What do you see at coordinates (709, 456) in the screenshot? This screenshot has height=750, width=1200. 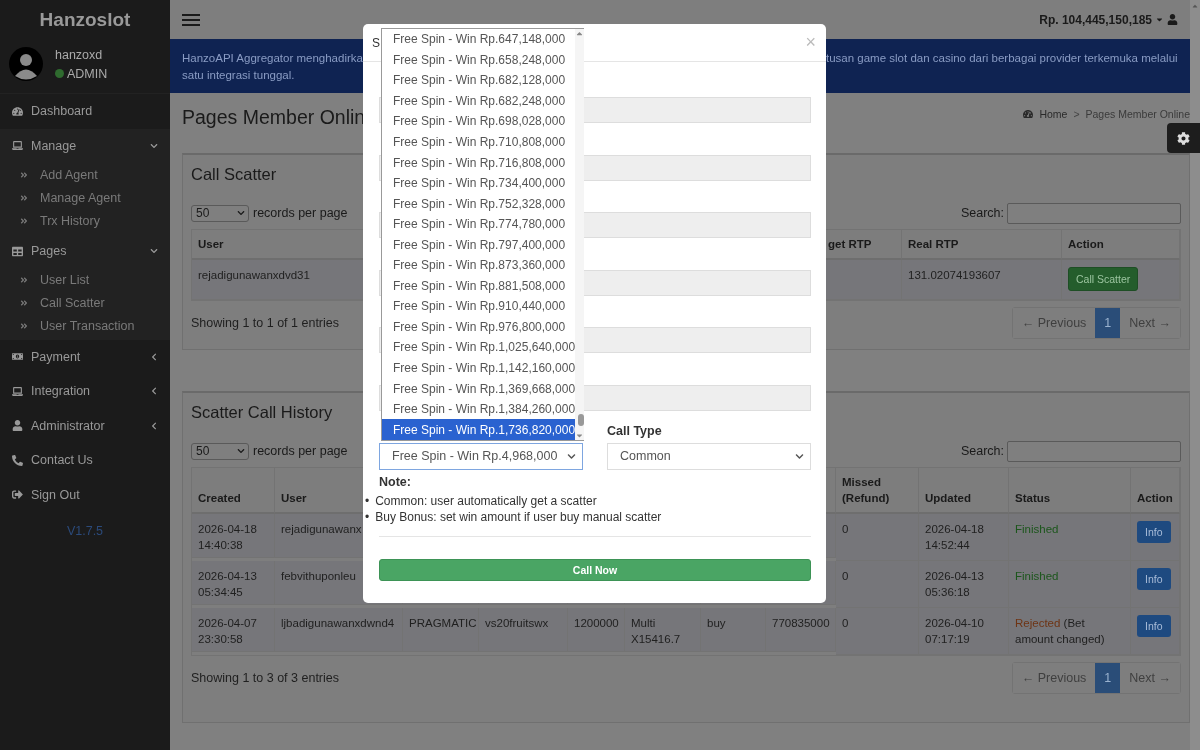 I see `call-type-select: Common` at bounding box center [709, 456].